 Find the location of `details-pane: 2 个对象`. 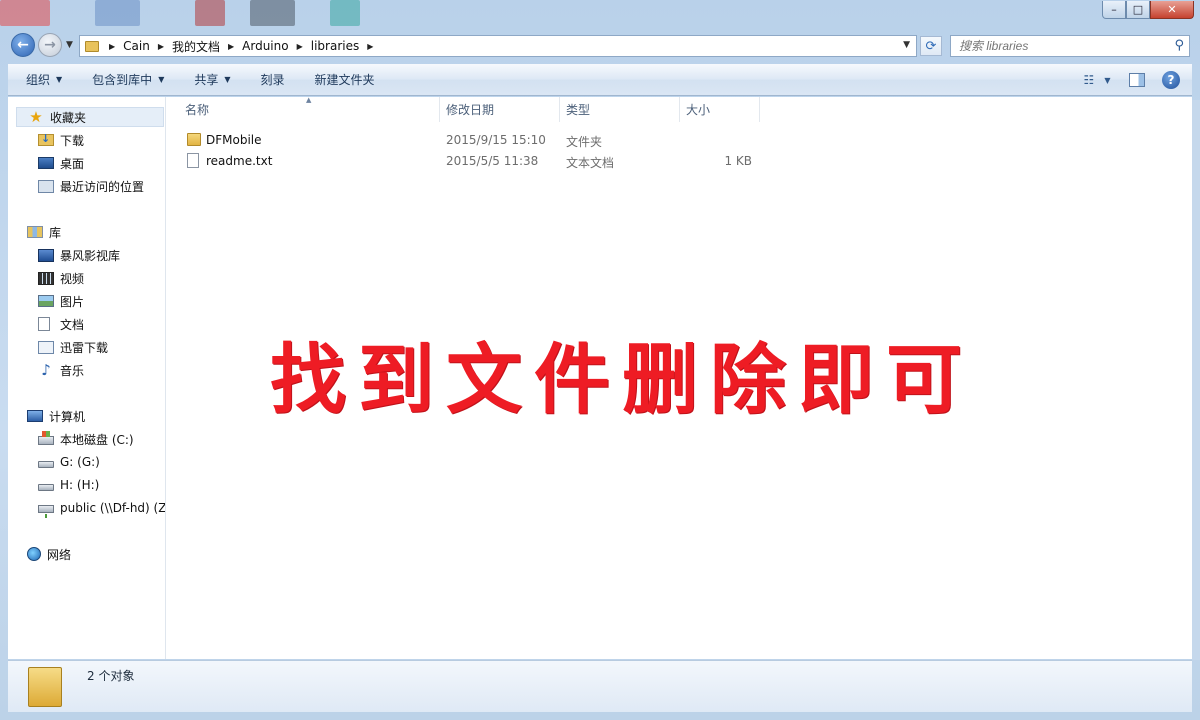

details-pane: 2 个对象 is located at coordinates (600, 686).